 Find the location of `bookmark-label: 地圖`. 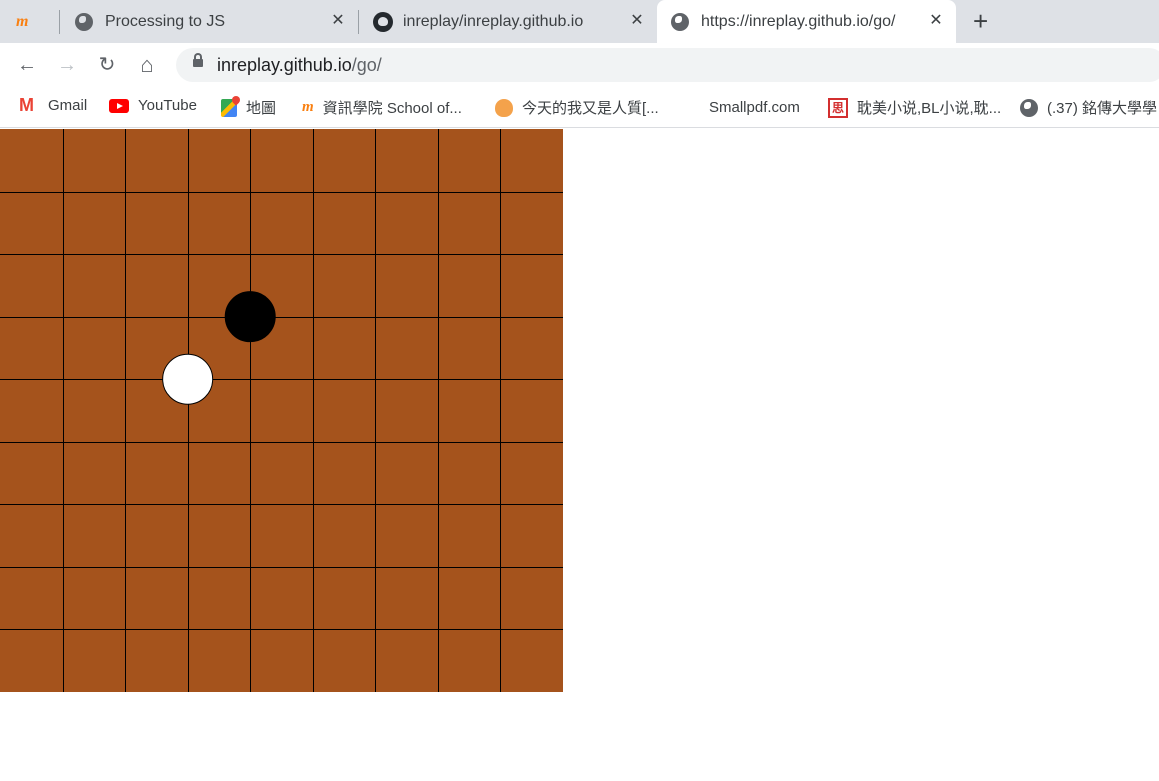

bookmark-label: 地圖 is located at coordinates (261, 108).